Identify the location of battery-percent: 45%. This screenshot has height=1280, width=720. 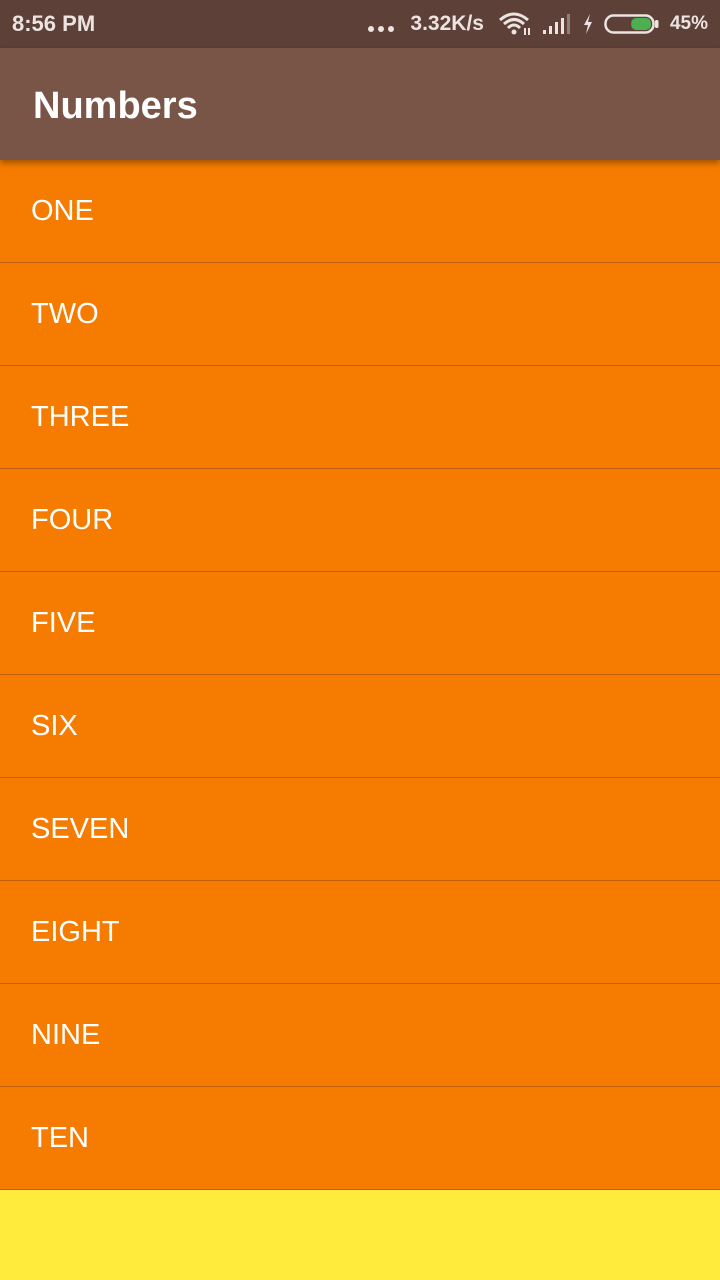
(688, 23).